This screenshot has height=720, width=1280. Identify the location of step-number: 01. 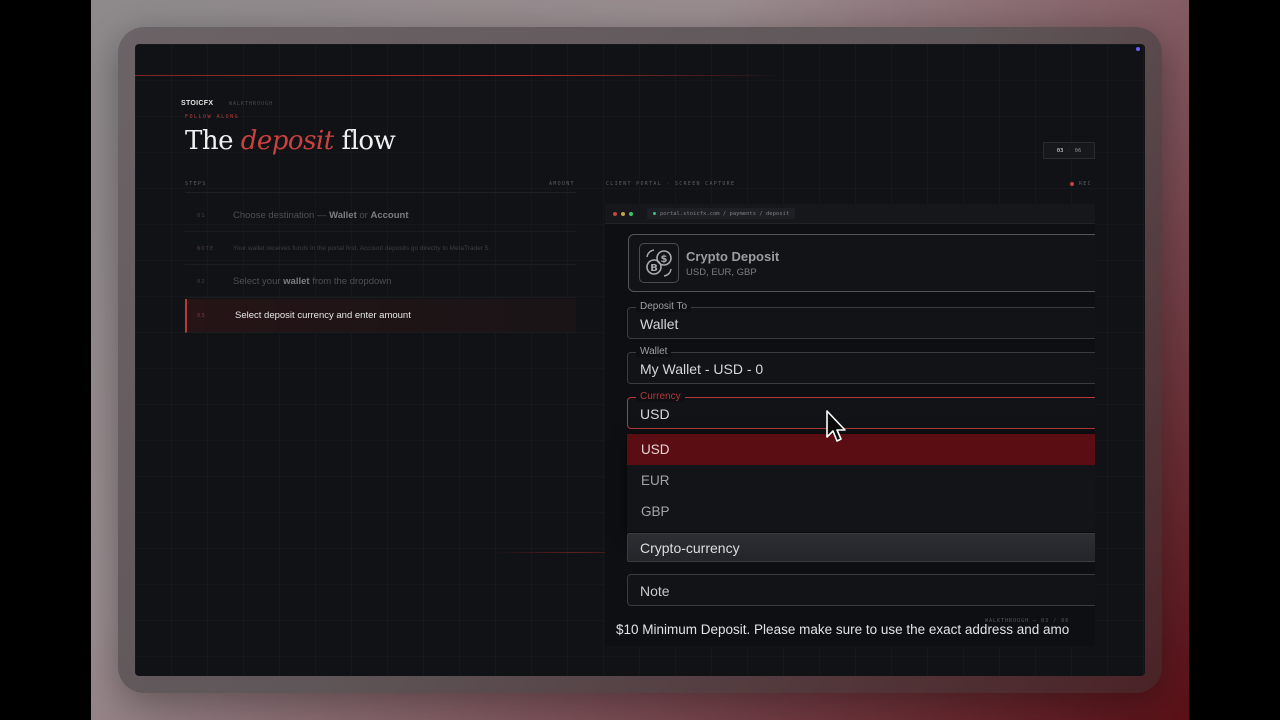
(201, 215).